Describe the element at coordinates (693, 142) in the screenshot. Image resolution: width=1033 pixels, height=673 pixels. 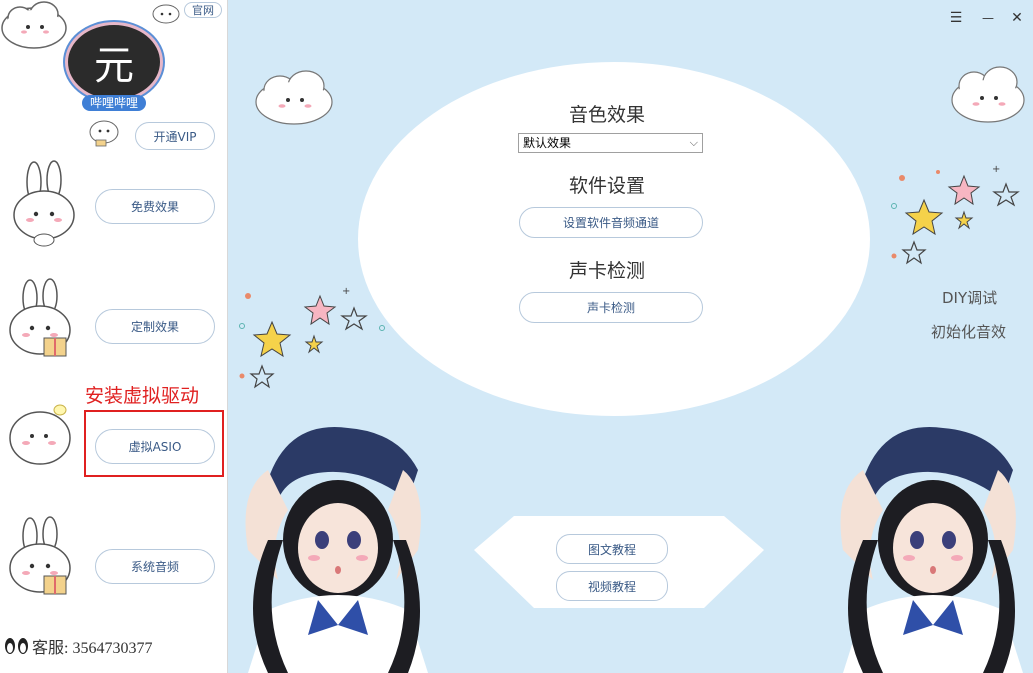
I see `chevron-down-icon: ⌵` at that location.